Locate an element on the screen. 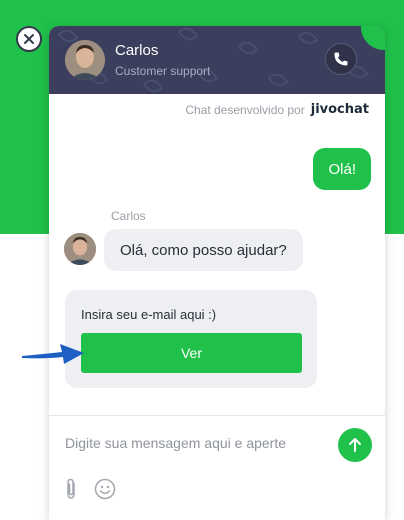  agent-name: Carlos is located at coordinates (137, 50).